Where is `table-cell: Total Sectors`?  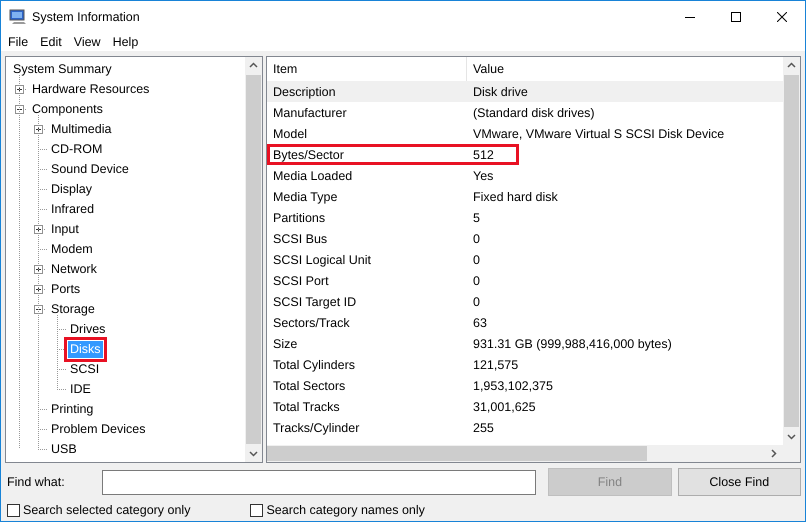 table-cell: Total Sectors is located at coordinates (309, 385).